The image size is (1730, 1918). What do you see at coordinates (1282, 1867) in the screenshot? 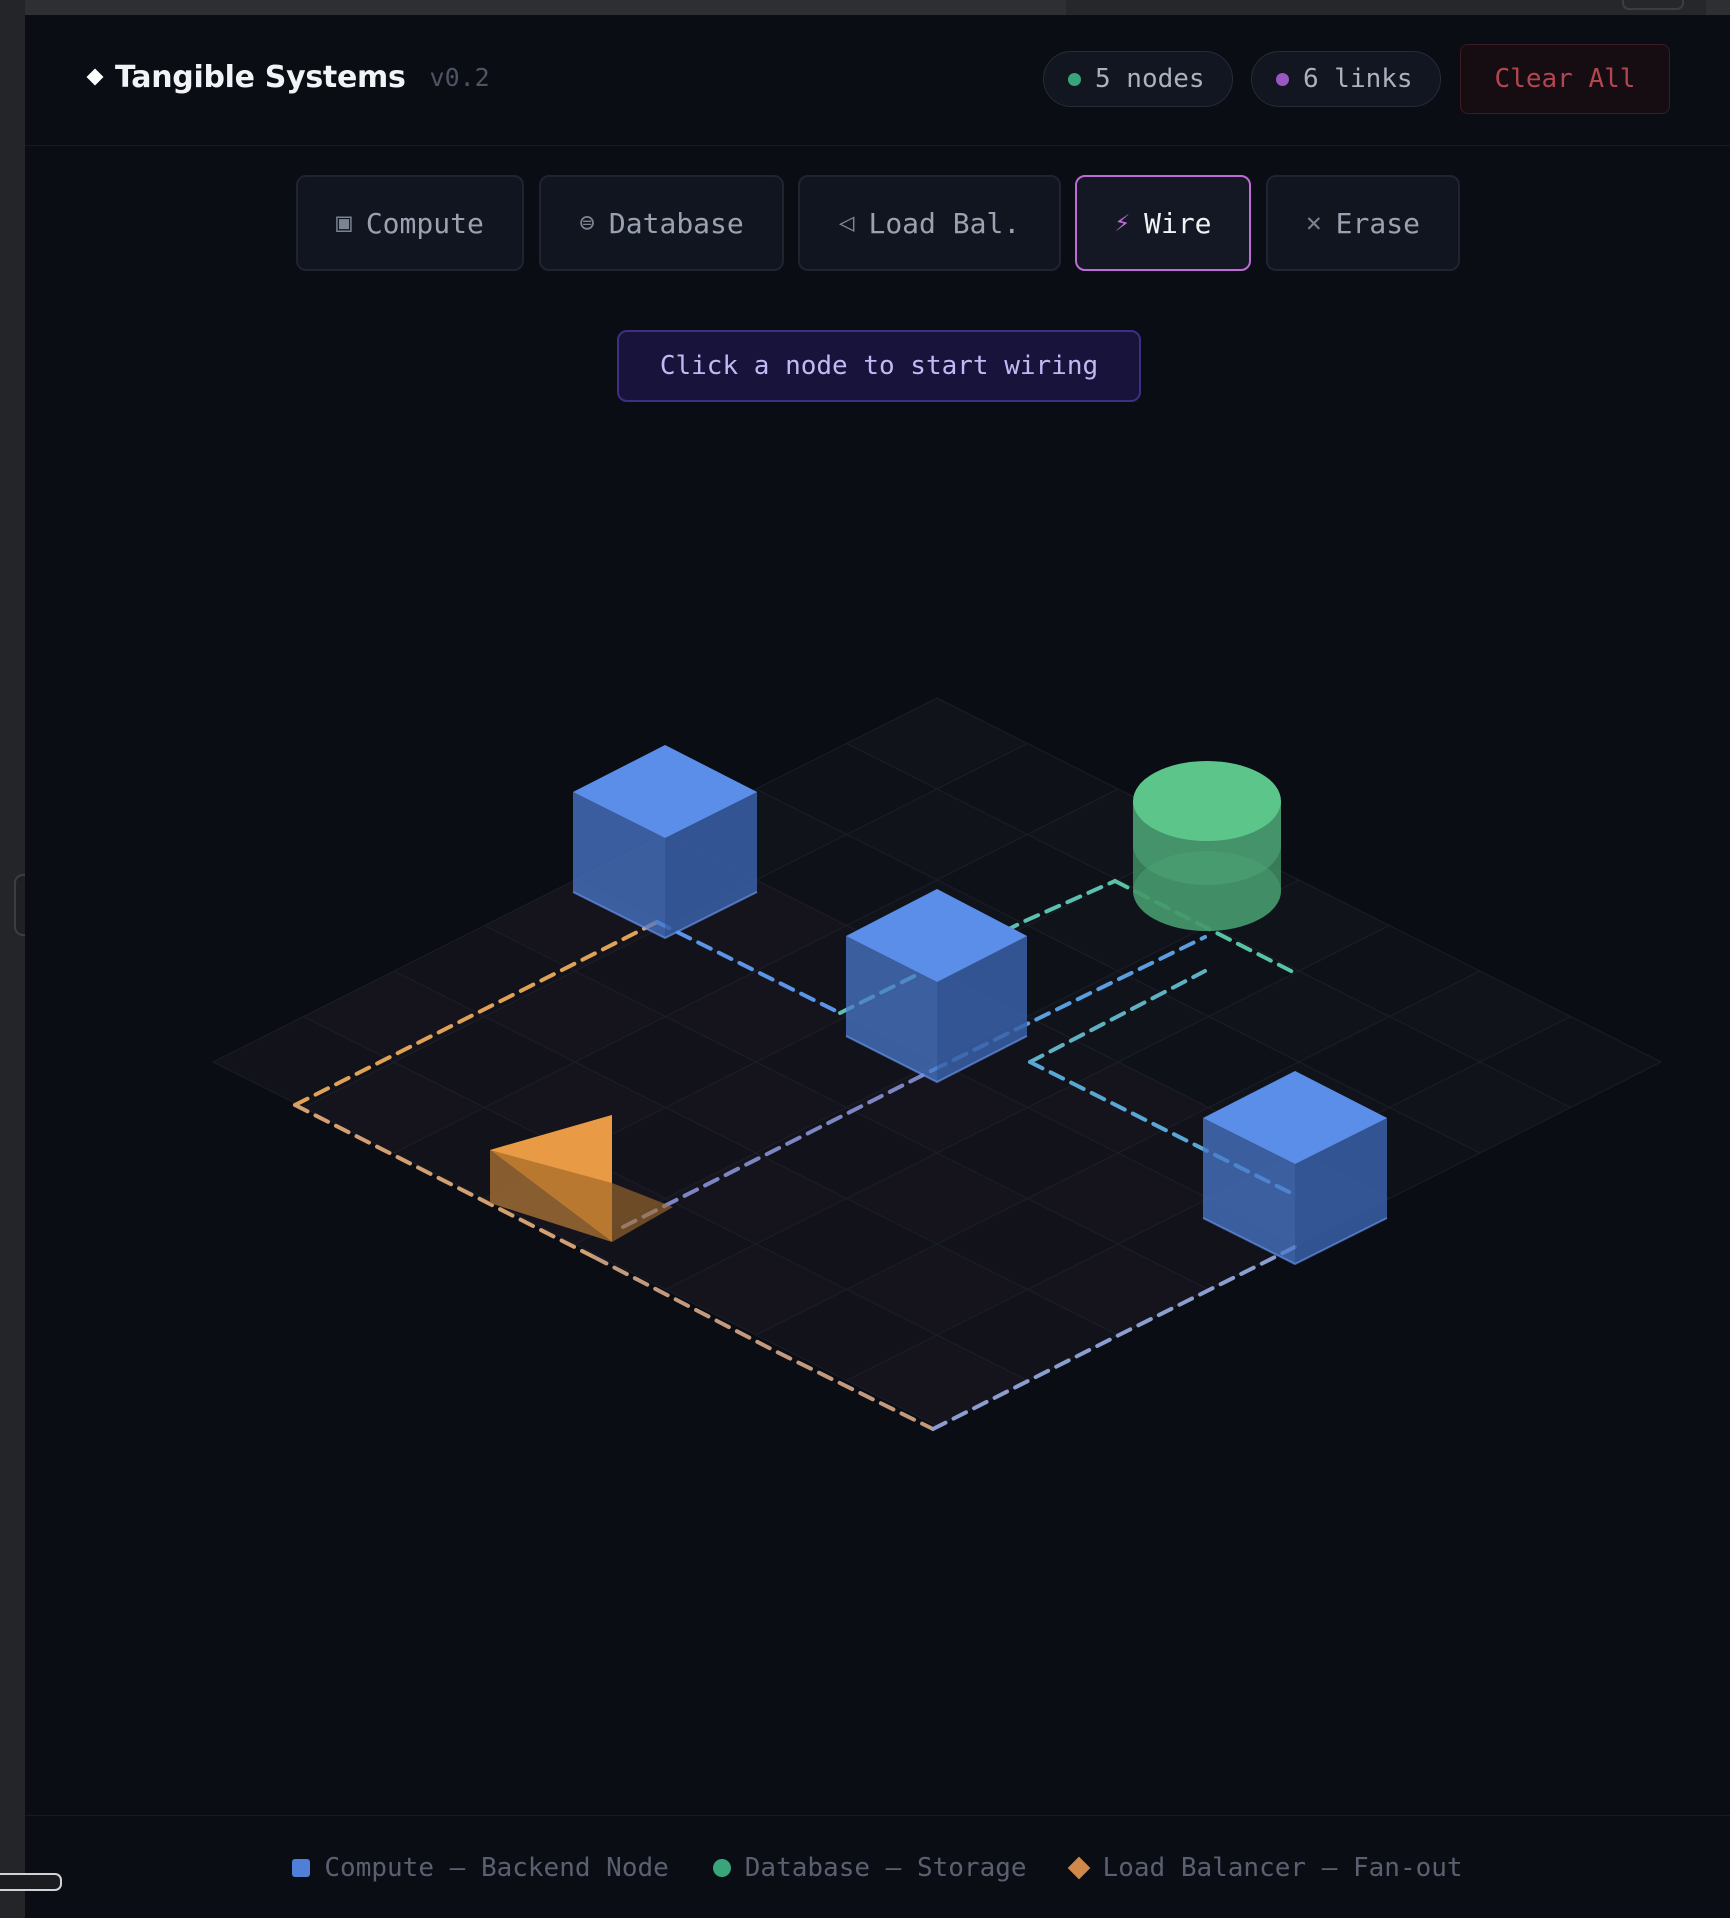
I see `legend-label: Load Balancer — Fan-out` at bounding box center [1282, 1867].